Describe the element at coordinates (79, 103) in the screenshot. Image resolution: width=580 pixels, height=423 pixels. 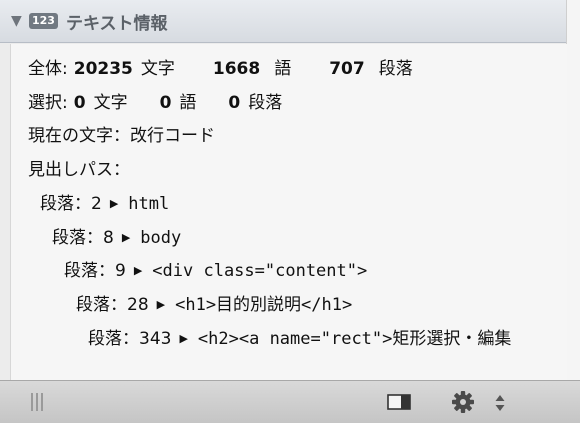
I see `selection-chars-value: 0` at that location.